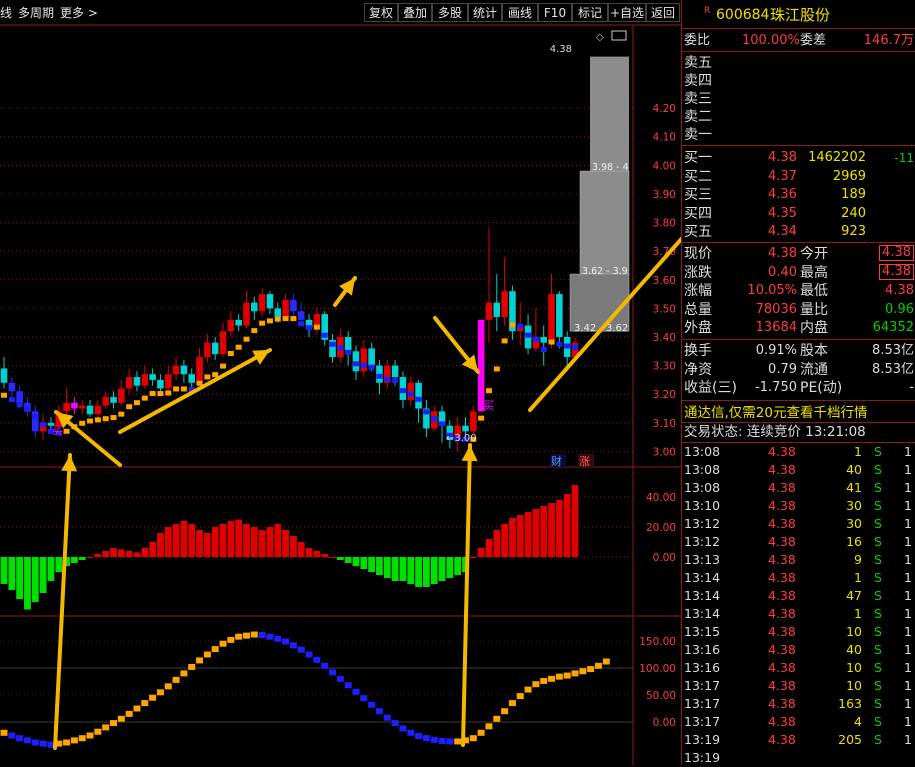 This screenshot has height=767, width=915. Describe the element at coordinates (556, 461) in the screenshot. I see `finance-icon: 财` at that location.